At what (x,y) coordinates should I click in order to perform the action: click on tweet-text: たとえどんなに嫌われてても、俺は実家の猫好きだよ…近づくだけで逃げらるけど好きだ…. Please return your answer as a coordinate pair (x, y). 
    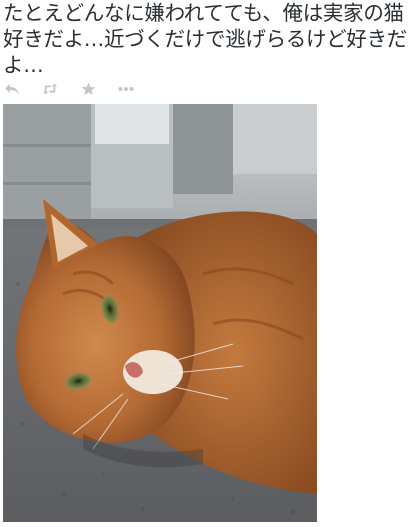
    Looking at the image, I should click on (205, 39).